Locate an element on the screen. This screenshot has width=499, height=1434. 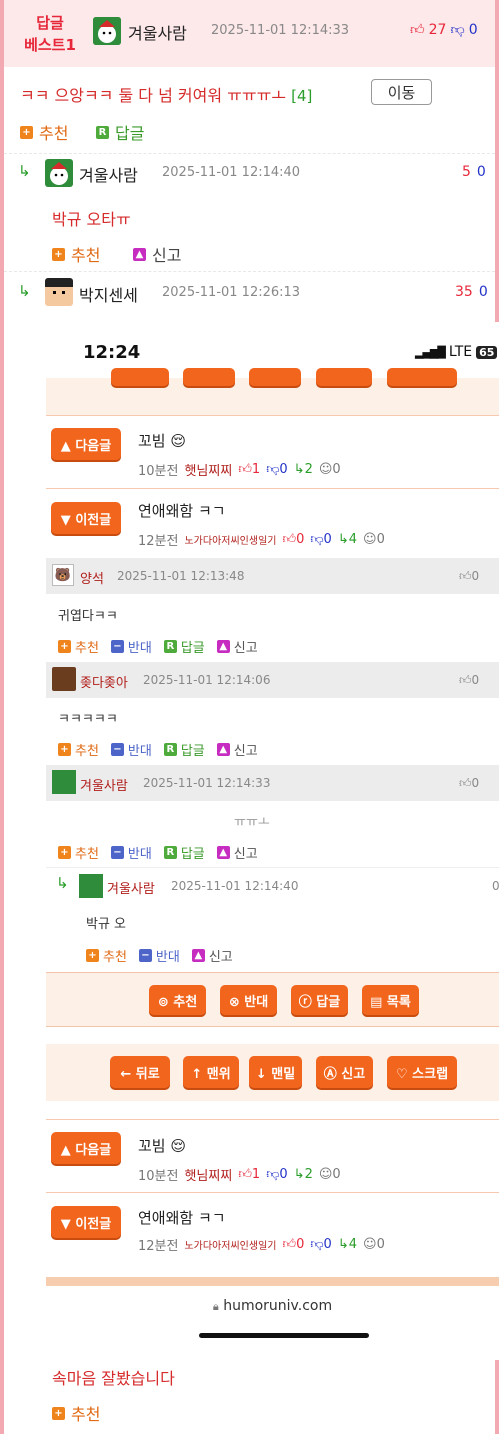
best-text: ㅋㅋ 으앙ㅋㅋ 둘 다 넘 커여워 ㅠㅠㅠㅗ is located at coordinates (153, 95).